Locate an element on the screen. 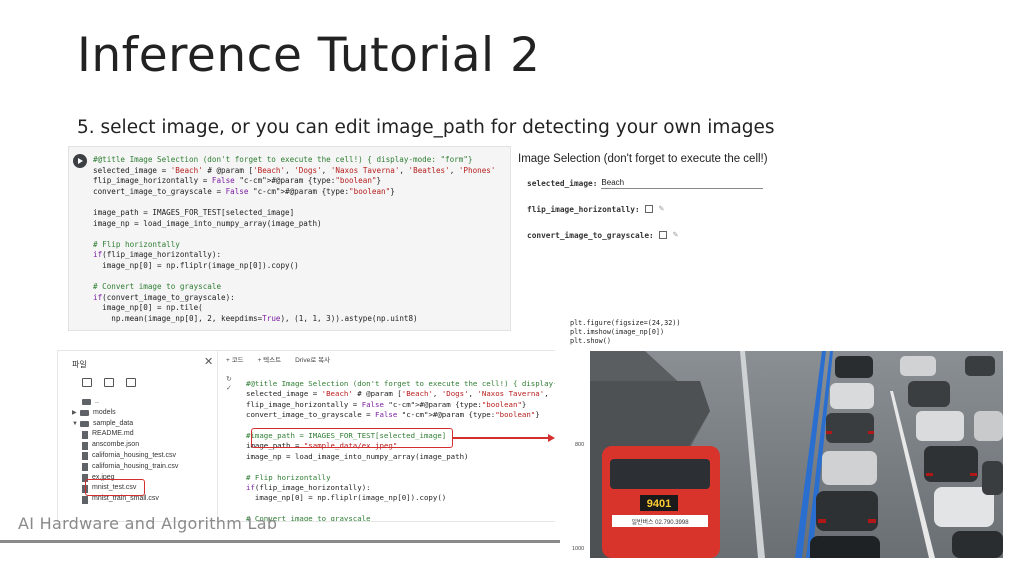 Image resolution: width=1024 pixels, height=574 pixels. lab-logo: AI Hardware and Algorithm Lab is located at coordinates (148, 523).